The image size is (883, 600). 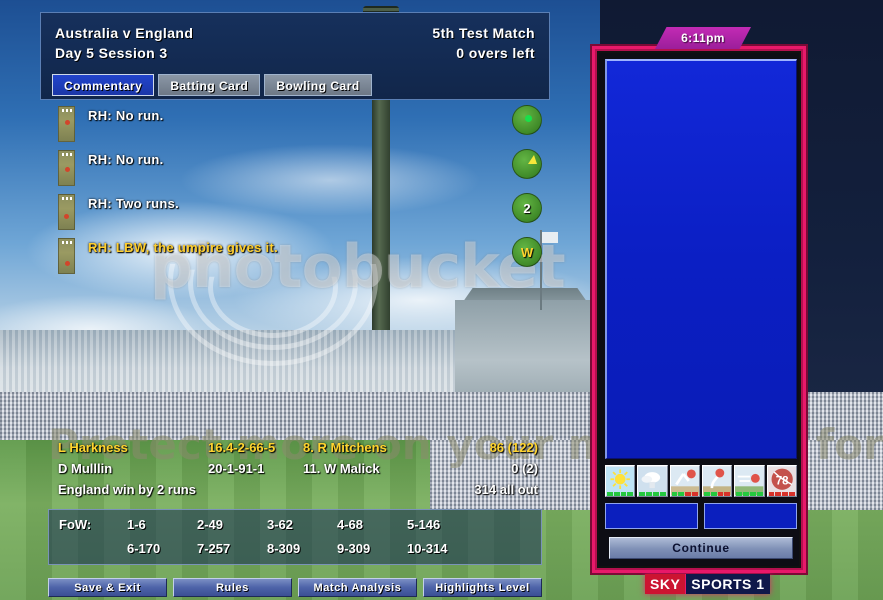 What do you see at coordinates (495, 53) in the screenshot?
I see `overs-left: 0 overs left` at bounding box center [495, 53].